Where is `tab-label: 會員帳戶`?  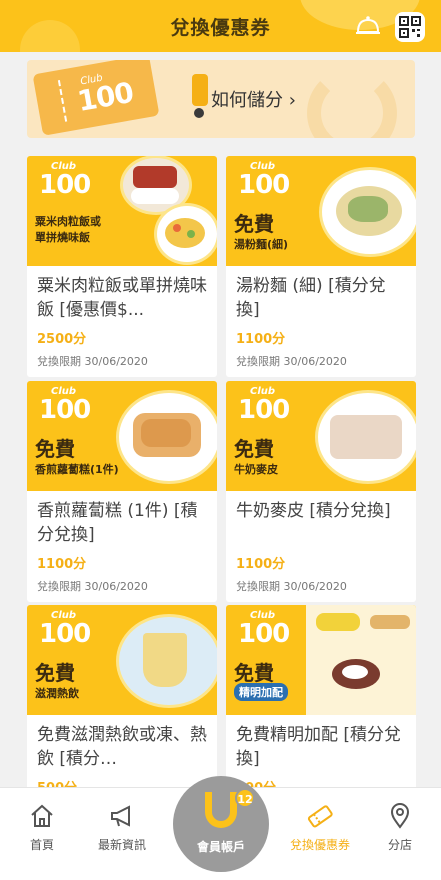
tab-label: 會員帳戶 is located at coordinates (220, 847).